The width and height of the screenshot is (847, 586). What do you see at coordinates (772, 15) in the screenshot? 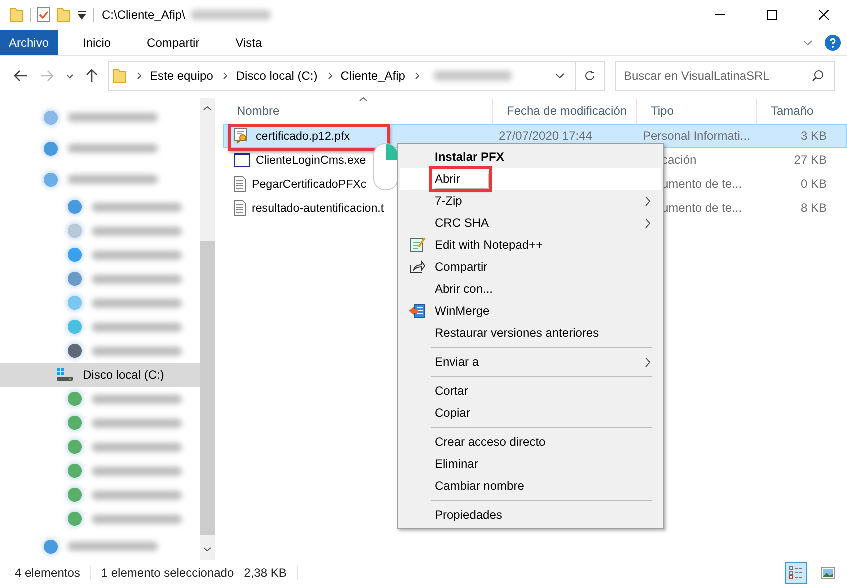
I see `maximize-icon` at bounding box center [772, 15].